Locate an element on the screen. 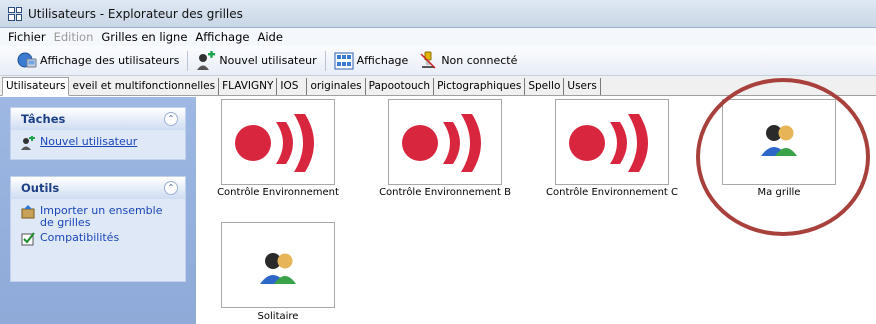 Image resolution: width=876 pixels, height=324 pixels. new-user-link-label: Nouvel utilisateur is located at coordinates (89, 141).